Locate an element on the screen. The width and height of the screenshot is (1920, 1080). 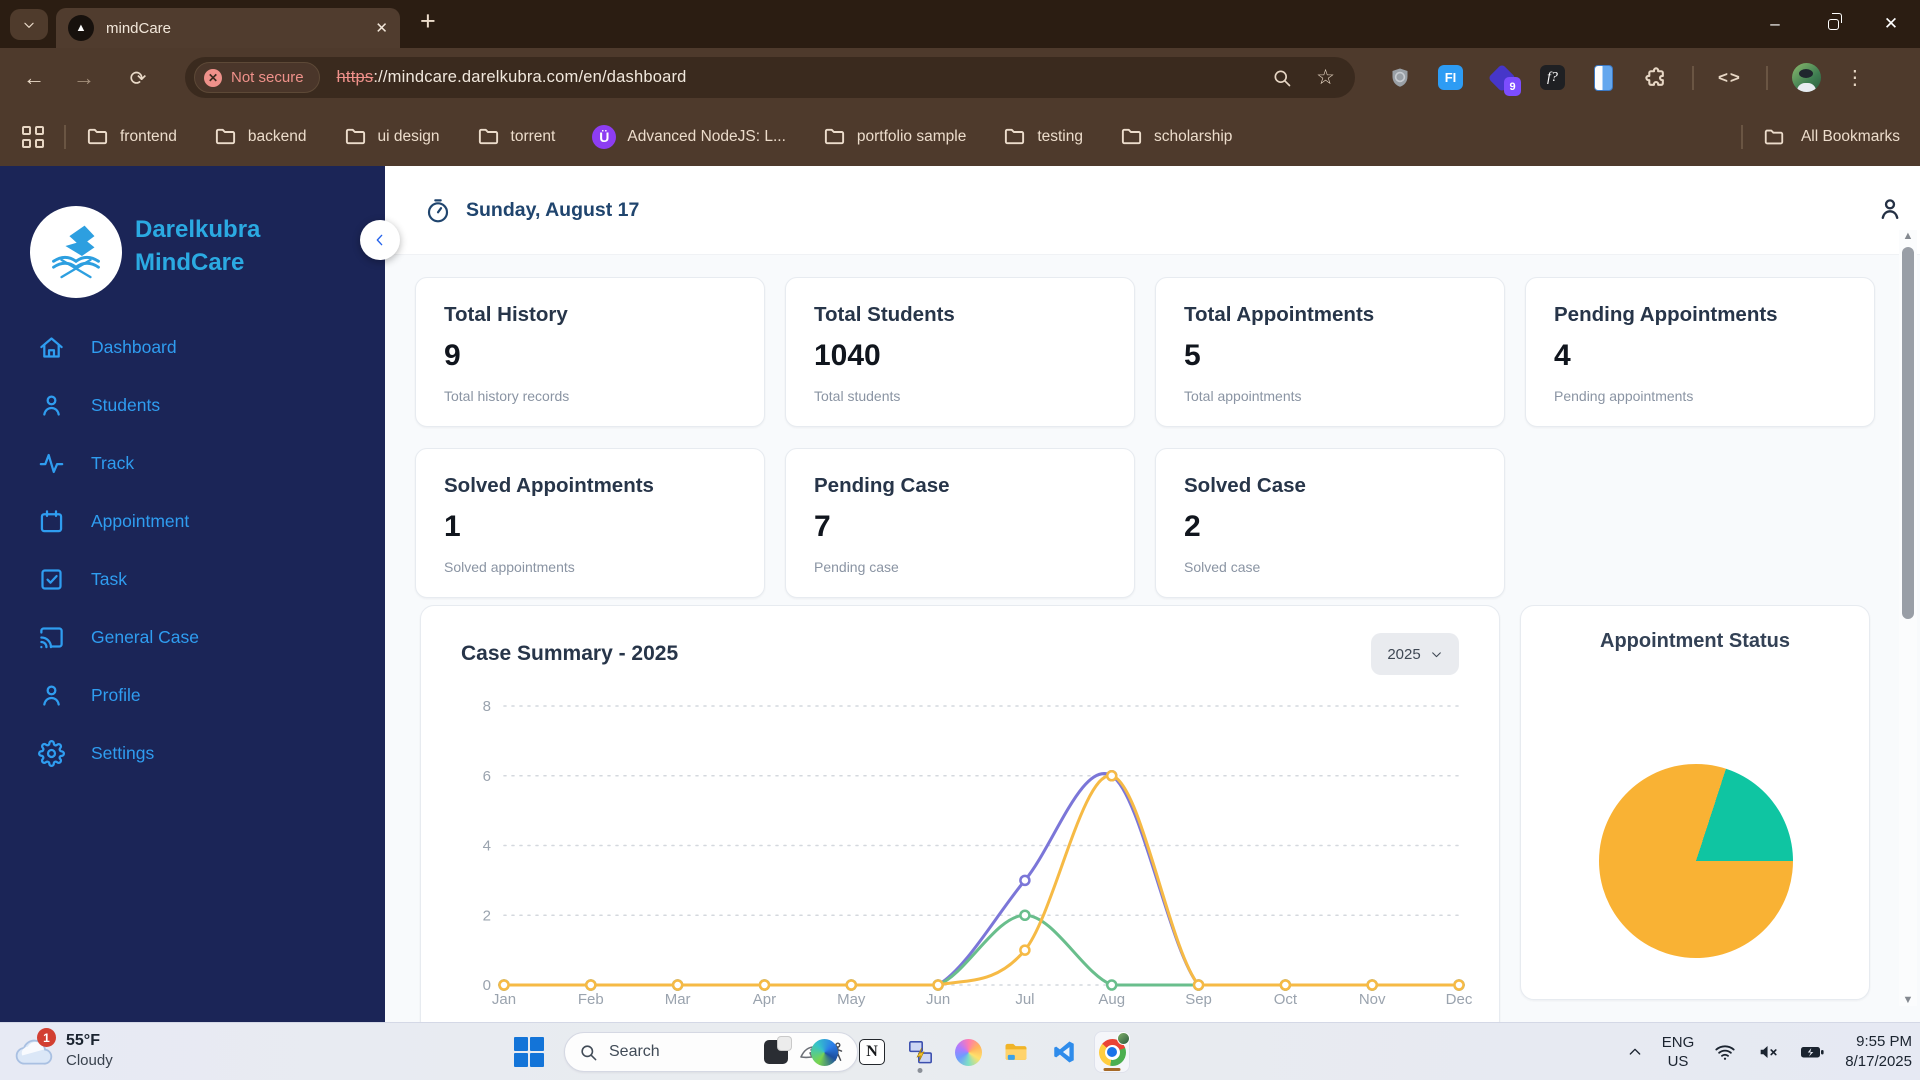
extensions-row: FI 9 f? <> ⋮ is located at coordinates (1625, 77).